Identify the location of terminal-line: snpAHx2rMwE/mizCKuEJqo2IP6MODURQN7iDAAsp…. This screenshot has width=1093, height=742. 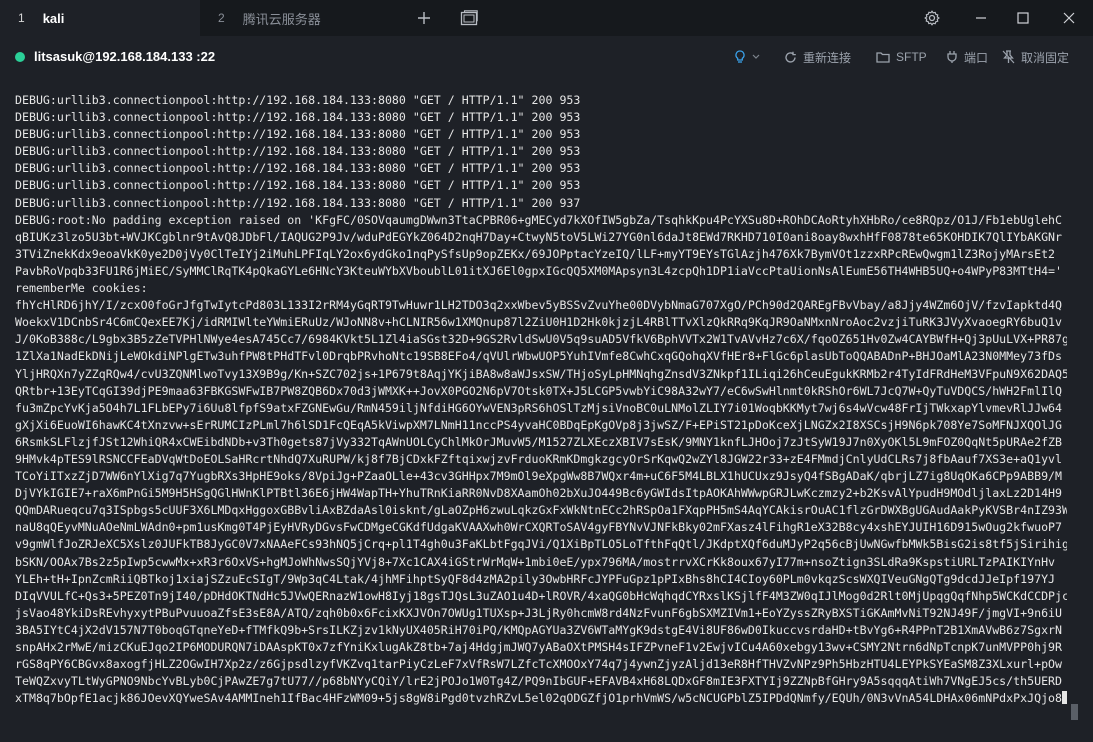
(539, 647).